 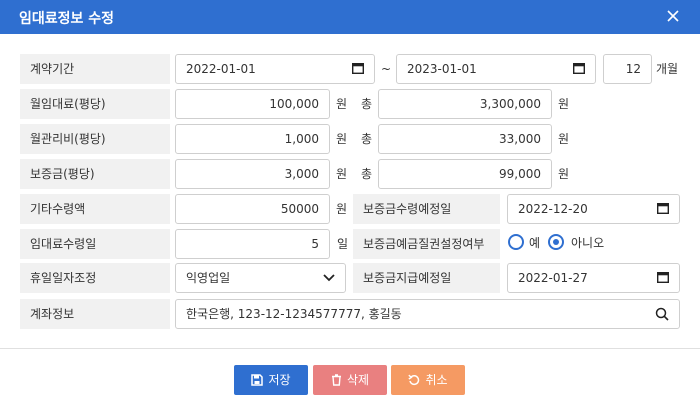 What do you see at coordinates (496, 69) in the screenshot?
I see `contract-end-date-input: 2023-01-01` at bounding box center [496, 69].